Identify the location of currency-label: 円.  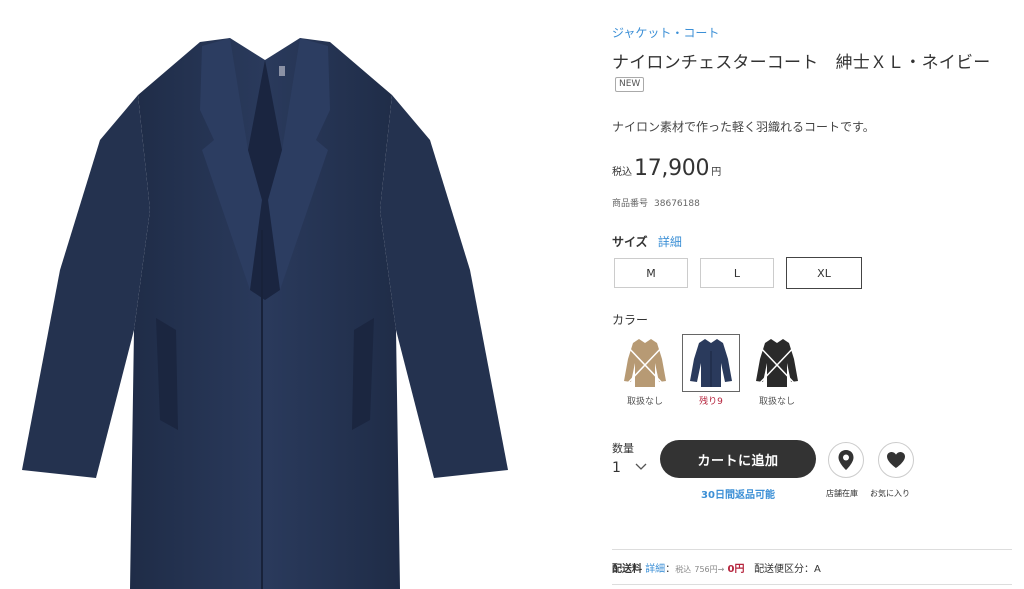
(716, 172).